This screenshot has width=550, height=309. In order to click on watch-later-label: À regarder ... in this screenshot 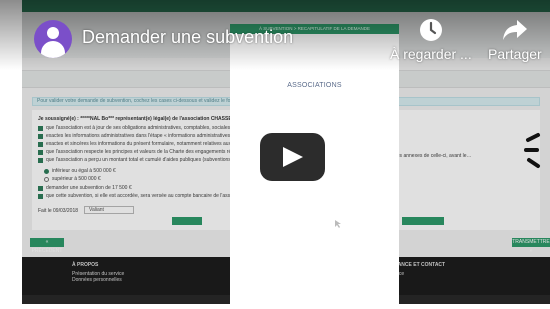, I will do `click(431, 54)`.